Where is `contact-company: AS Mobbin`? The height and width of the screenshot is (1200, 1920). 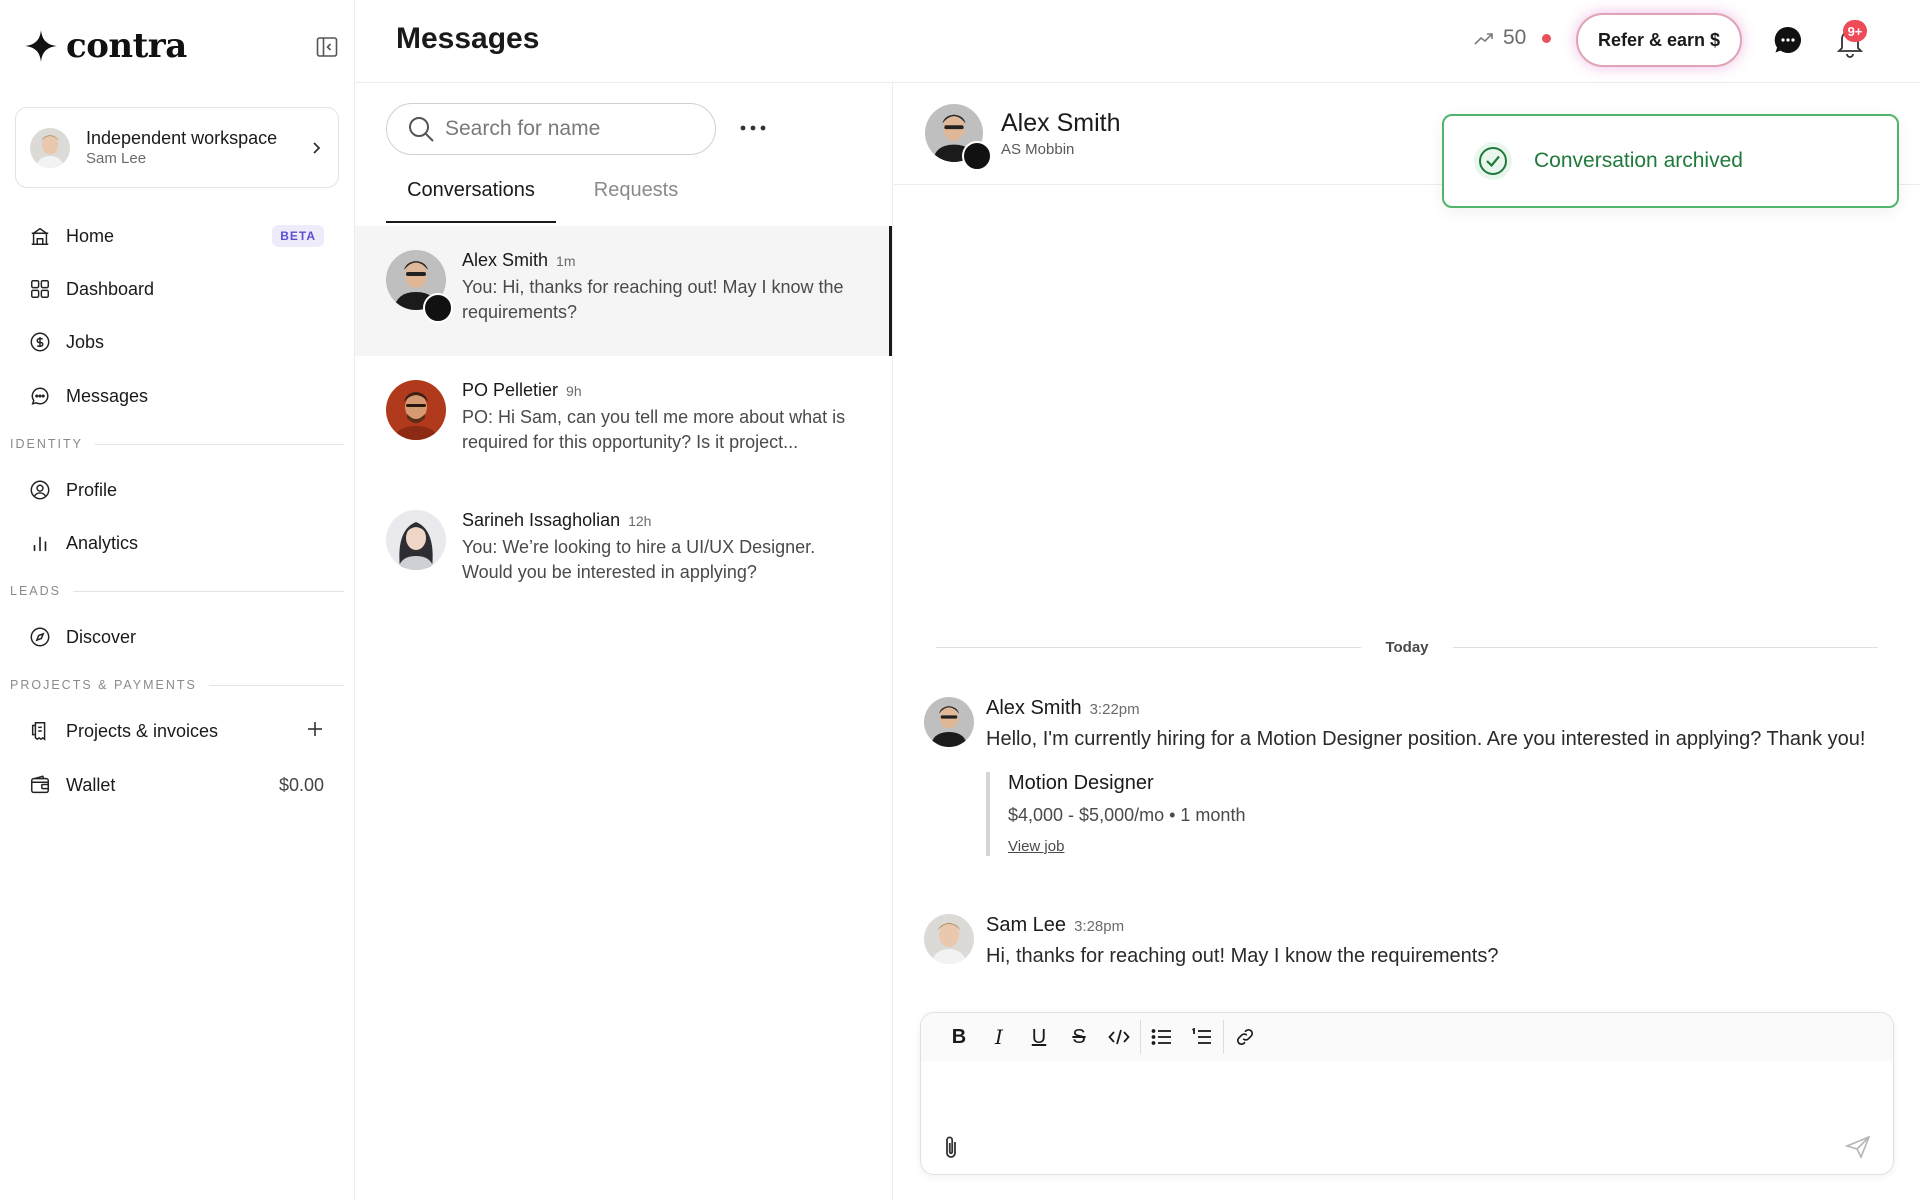
contact-company: AS Mobbin is located at coordinates (1038, 149).